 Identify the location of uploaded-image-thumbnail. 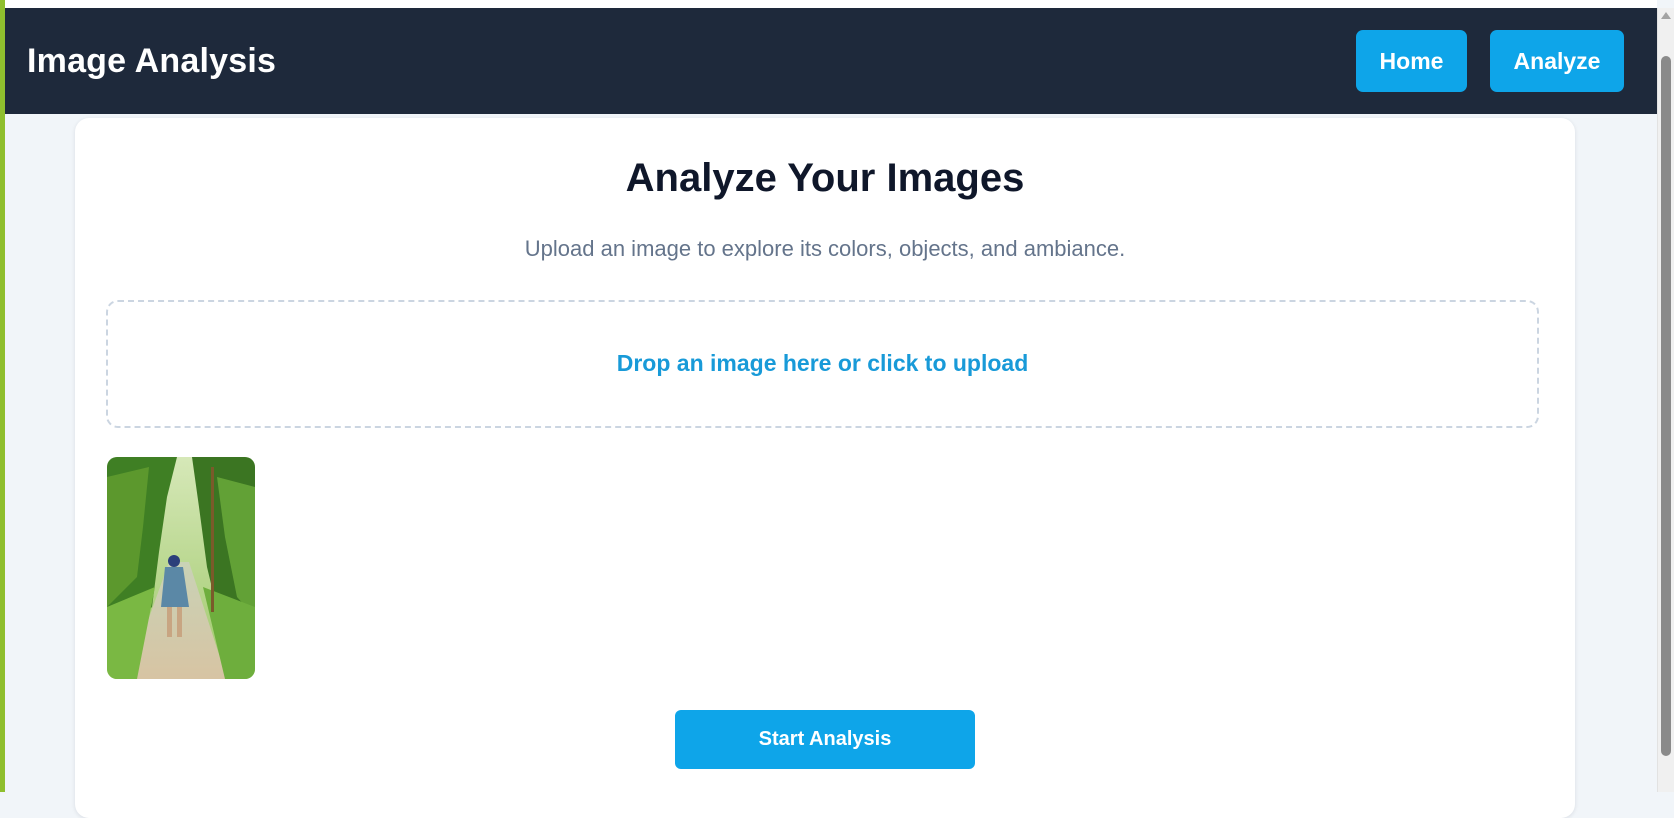
(181, 568).